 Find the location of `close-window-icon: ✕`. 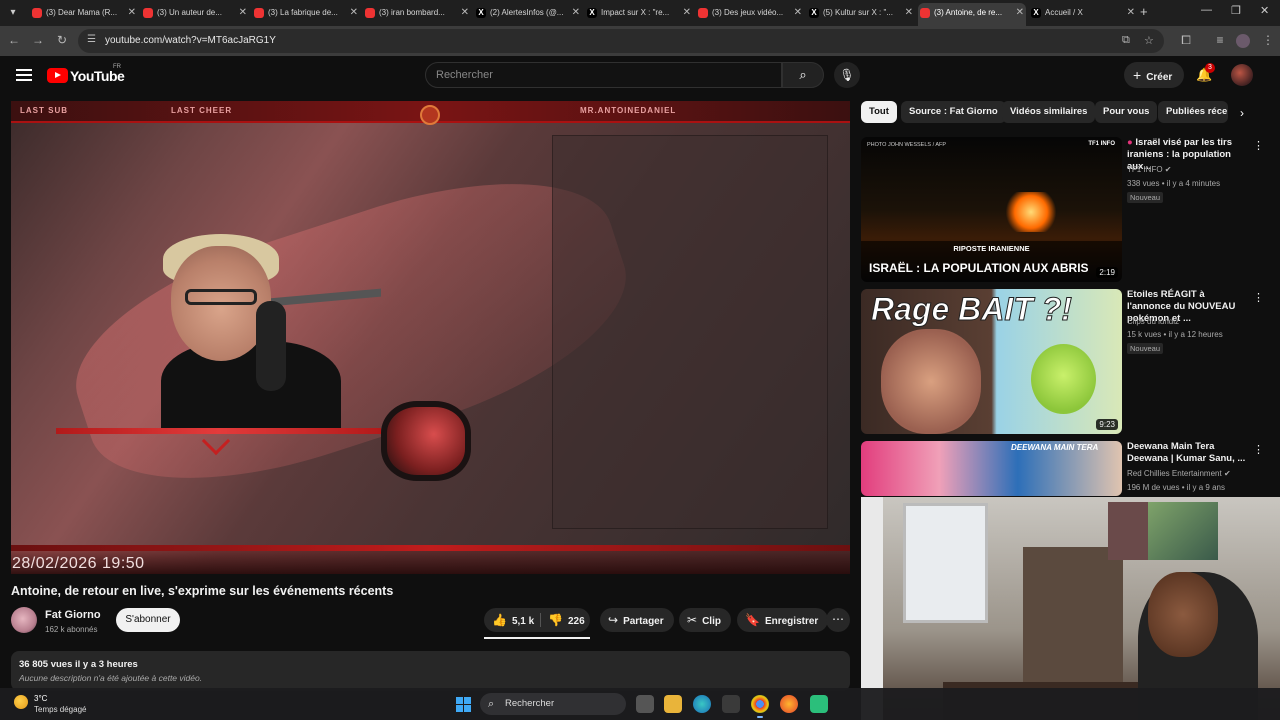

close-window-icon: ✕ is located at coordinates (1264, 10).